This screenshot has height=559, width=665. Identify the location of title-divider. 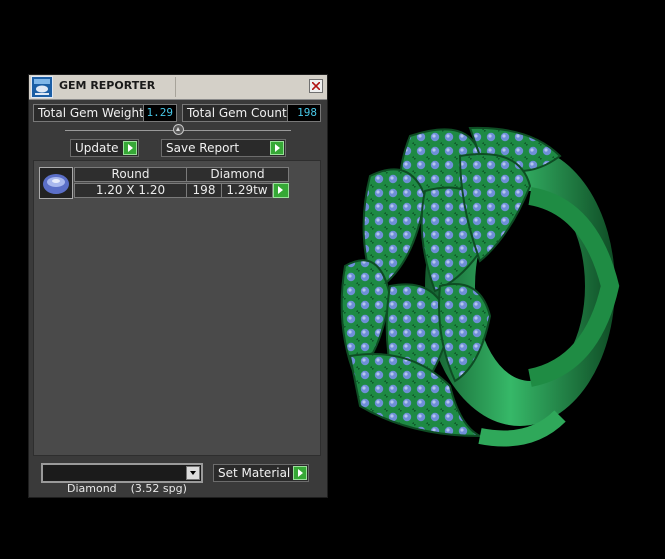
(175, 87).